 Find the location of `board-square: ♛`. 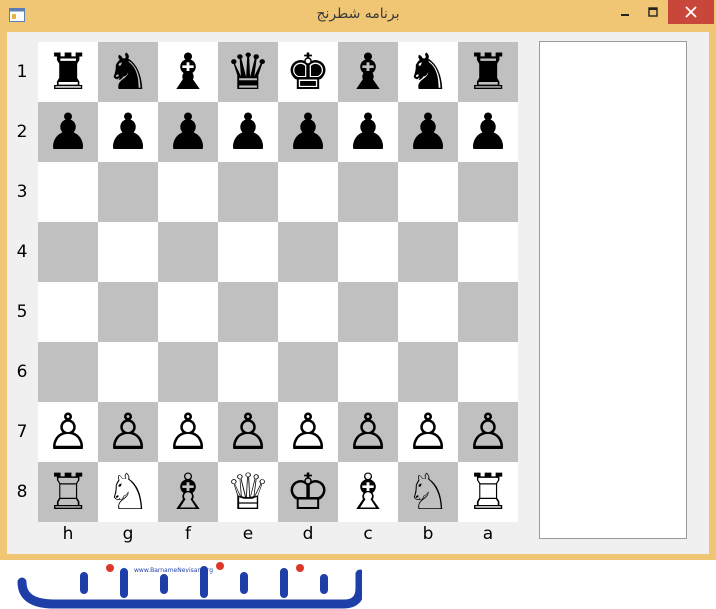

board-square: ♛ is located at coordinates (248, 72).